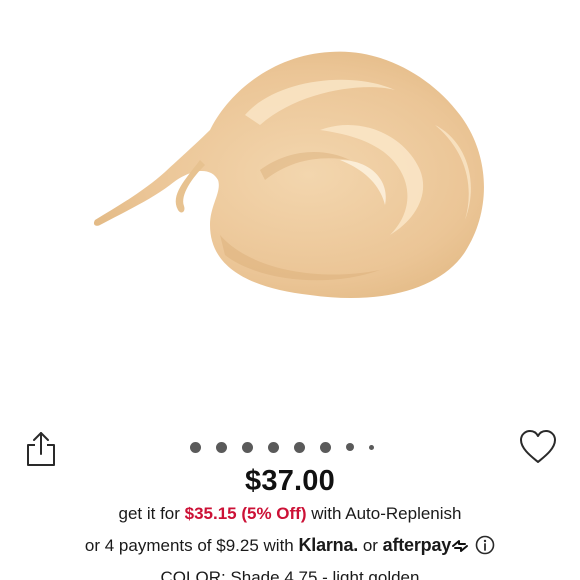 The width and height of the screenshot is (580, 580). What do you see at coordinates (538, 447) in the screenshot?
I see `heart-icon` at bounding box center [538, 447].